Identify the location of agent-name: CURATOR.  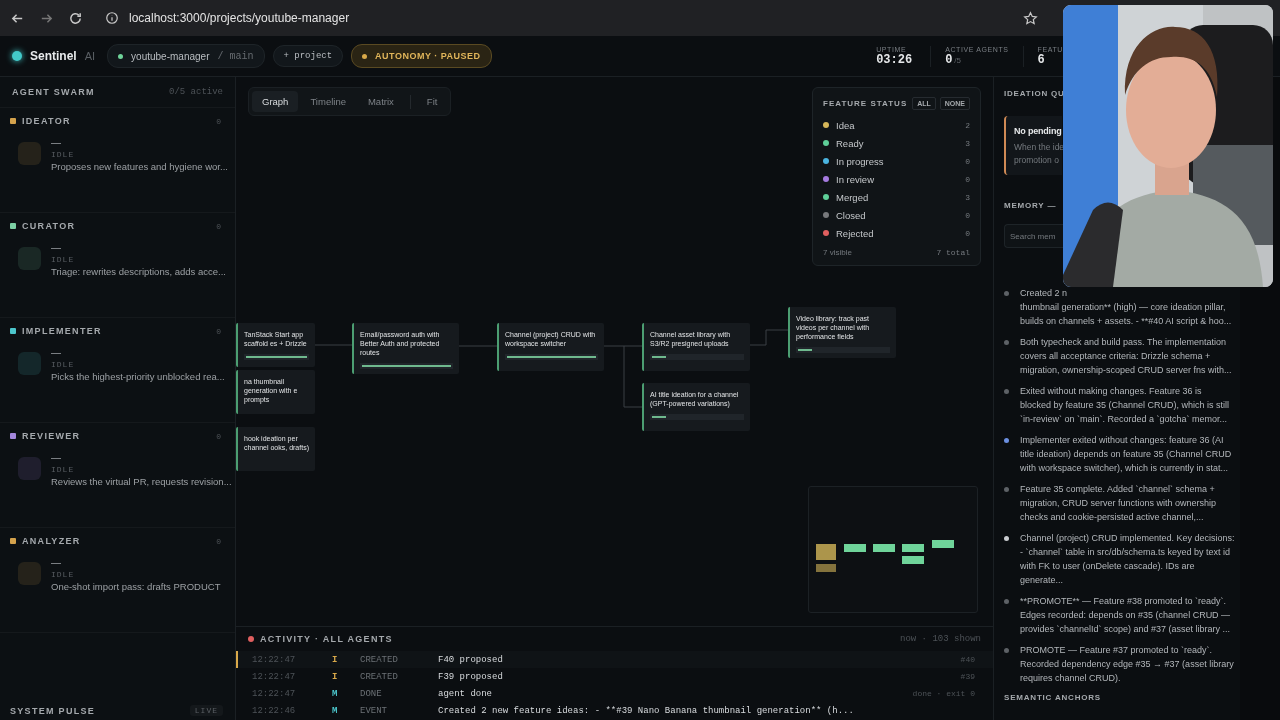
(49, 226).